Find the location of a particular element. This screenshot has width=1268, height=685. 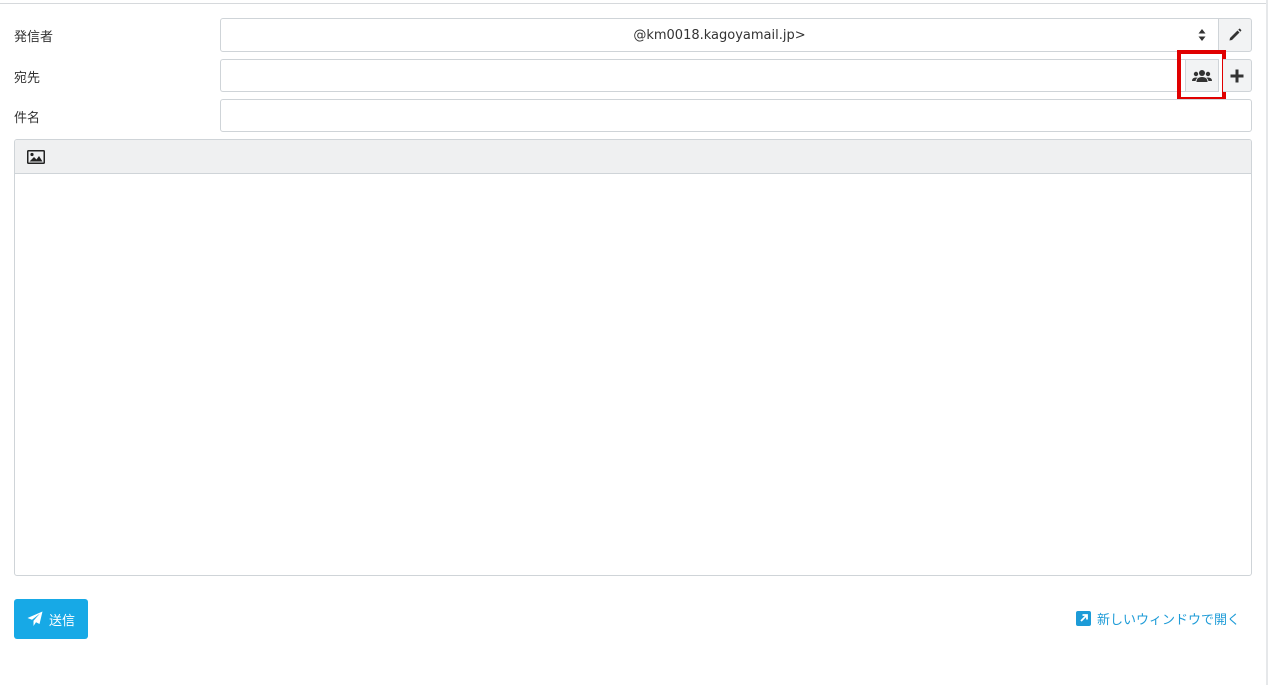

insert-image-button is located at coordinates (36, 156).